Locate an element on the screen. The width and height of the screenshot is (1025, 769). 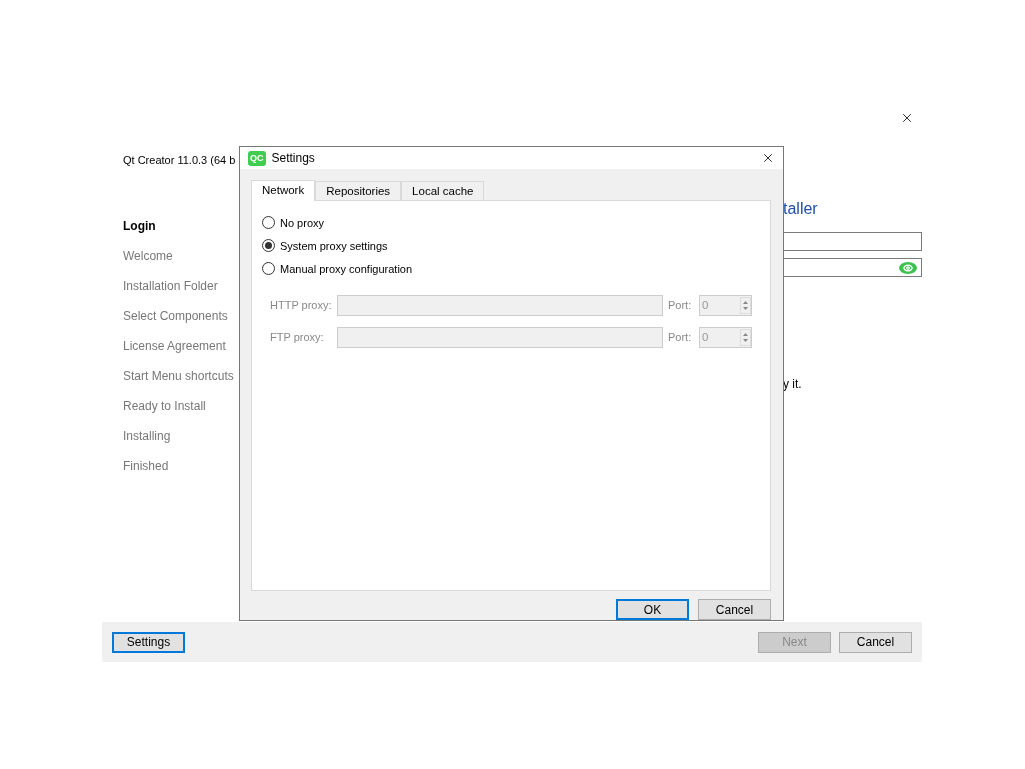
proxy-option: No proxy is located at coordinates (293, 222).